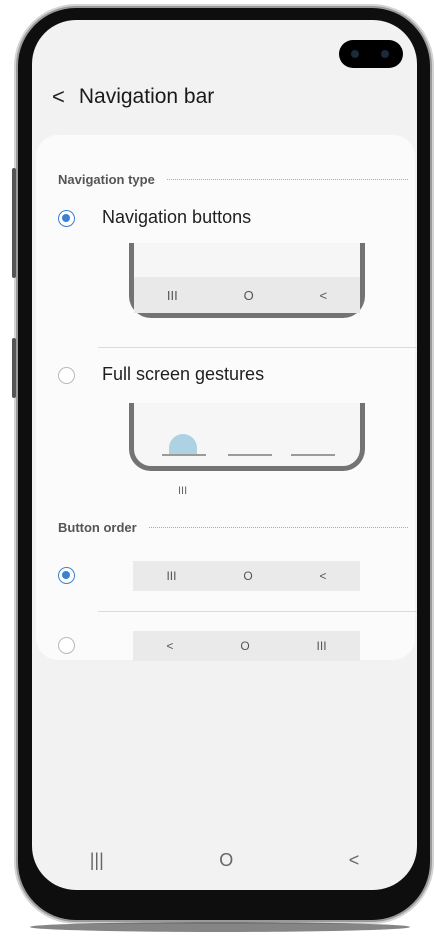 This screenshot has height=936, width=435. Describe the element at coordinates (183, 374) in the screenshot. I see `option-label-full-screen-gestures: Full screen gestures` at that location.